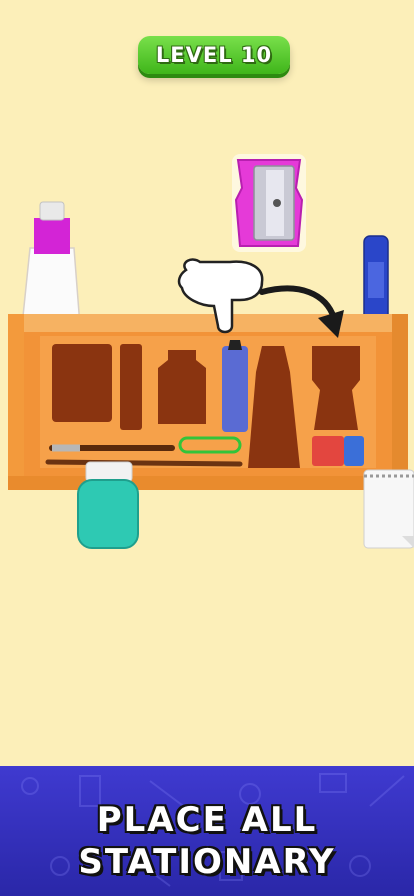 This screenshot has width=414, height=896. I want to click on slot-notepad, so click(82, 383).